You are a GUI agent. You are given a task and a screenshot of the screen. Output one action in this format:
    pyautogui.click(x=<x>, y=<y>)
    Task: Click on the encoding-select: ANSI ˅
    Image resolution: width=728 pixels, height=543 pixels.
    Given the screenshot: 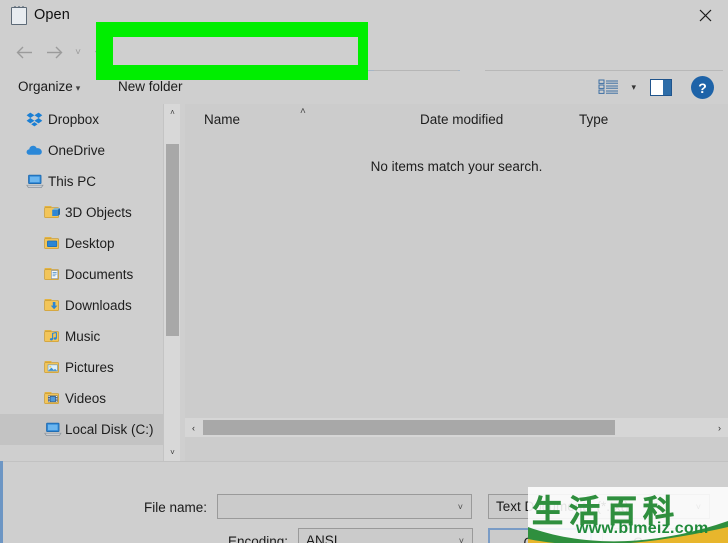 What is the action you would take?
    pyautogui.click(x=385, y=535)
    